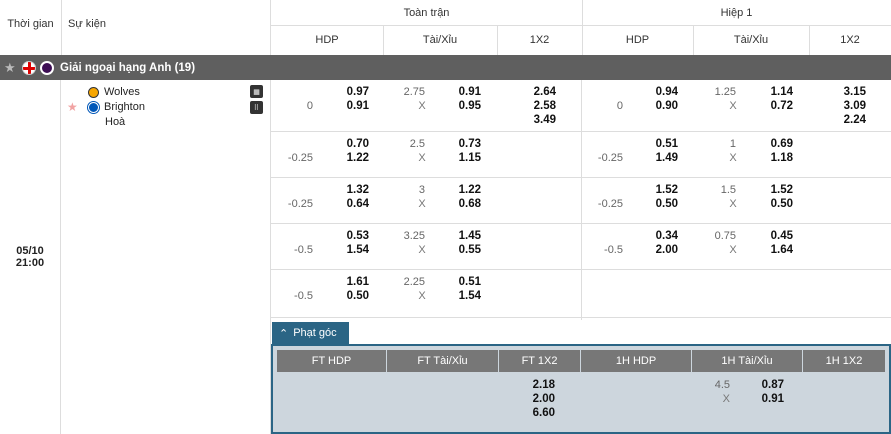 This screenshot has width=891, height=434. Describe the element at coordinates (344, 106) in the screenshot. I see `ft-hdp-away-odds: 0.91` at that location.